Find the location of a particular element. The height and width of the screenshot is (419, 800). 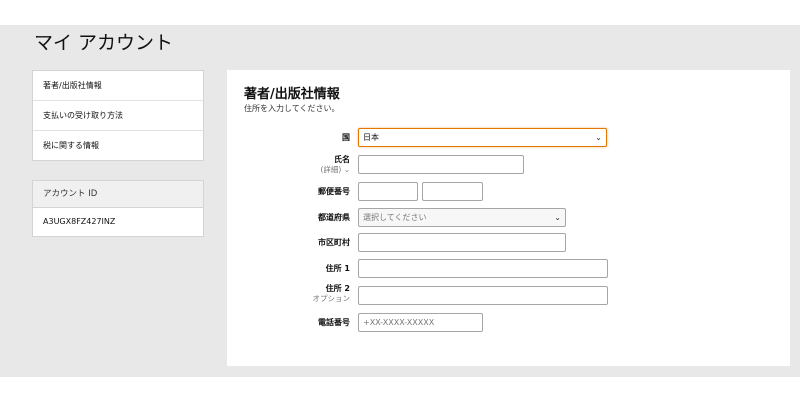

account-id-heading: アカウント ID is located at coordinates (118, 194).